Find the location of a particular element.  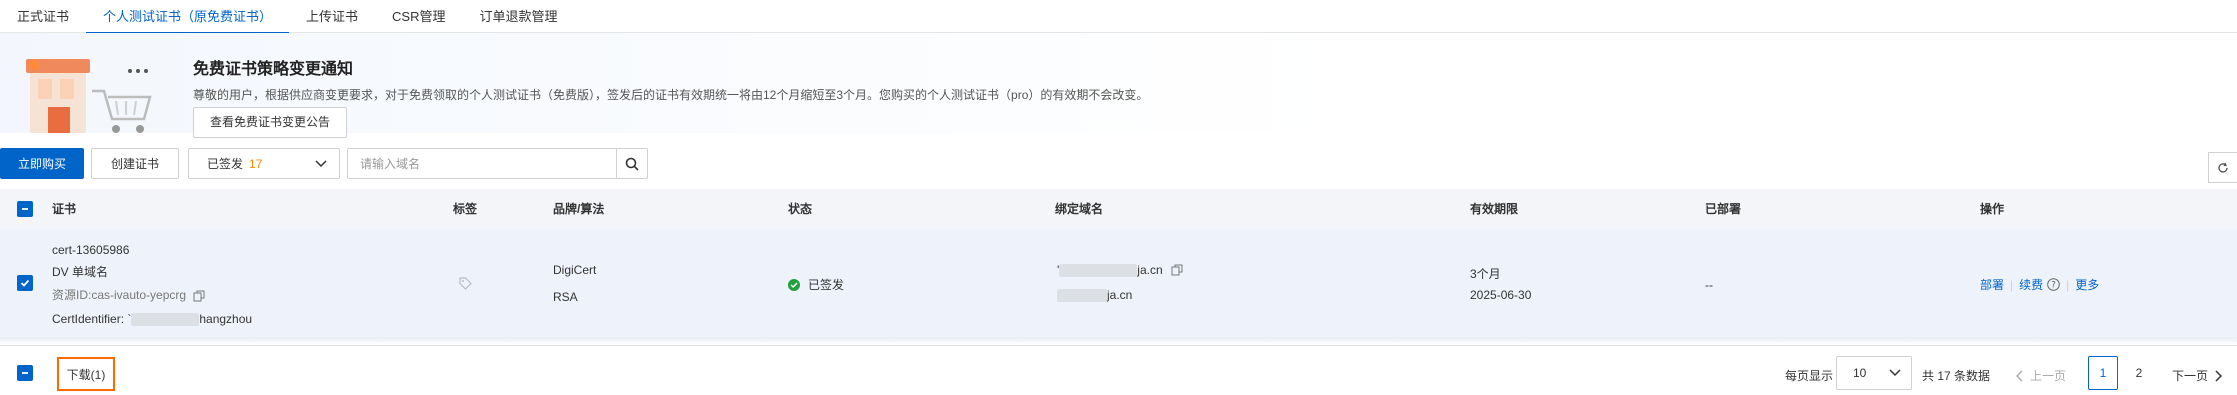

header-actions: 操作 is located at coordinates (1992, 209).